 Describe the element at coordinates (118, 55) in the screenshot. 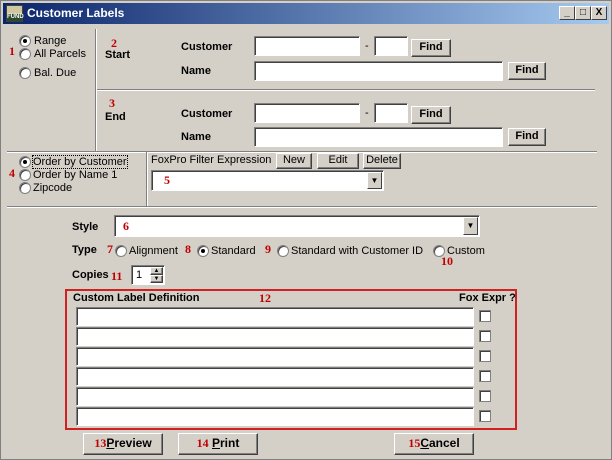

I see `start-heading: Start` at that location.